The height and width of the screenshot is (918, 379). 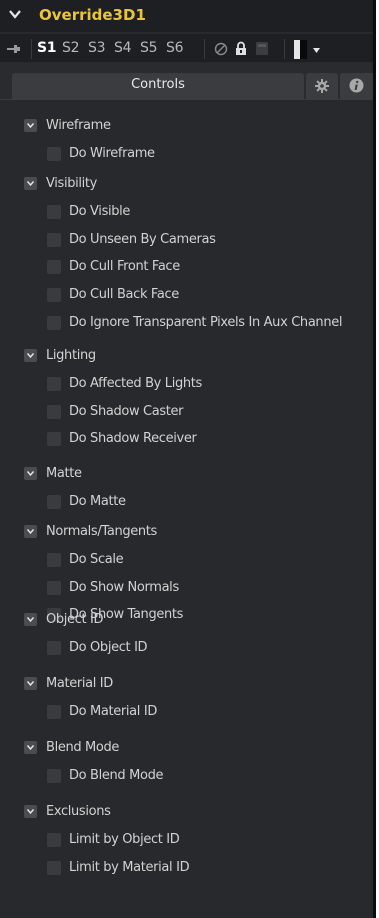 What do you see at coordinates (221, 49) in the screenshot?
I see `disable-icon` at bounding box center [221, 49].